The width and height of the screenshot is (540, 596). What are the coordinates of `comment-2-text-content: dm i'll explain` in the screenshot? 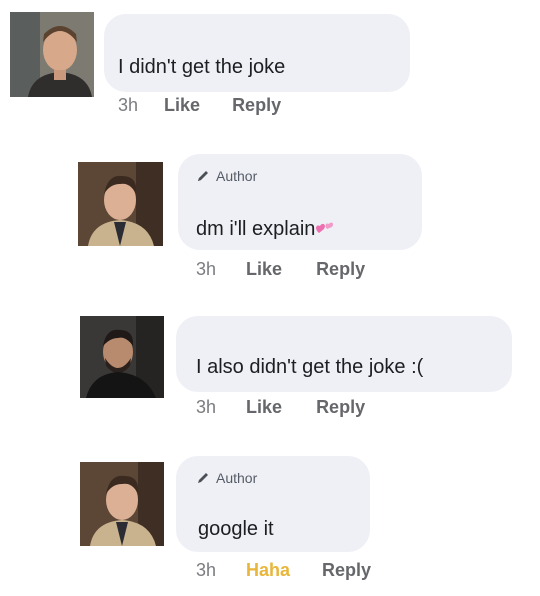 It's located at (256, 229).